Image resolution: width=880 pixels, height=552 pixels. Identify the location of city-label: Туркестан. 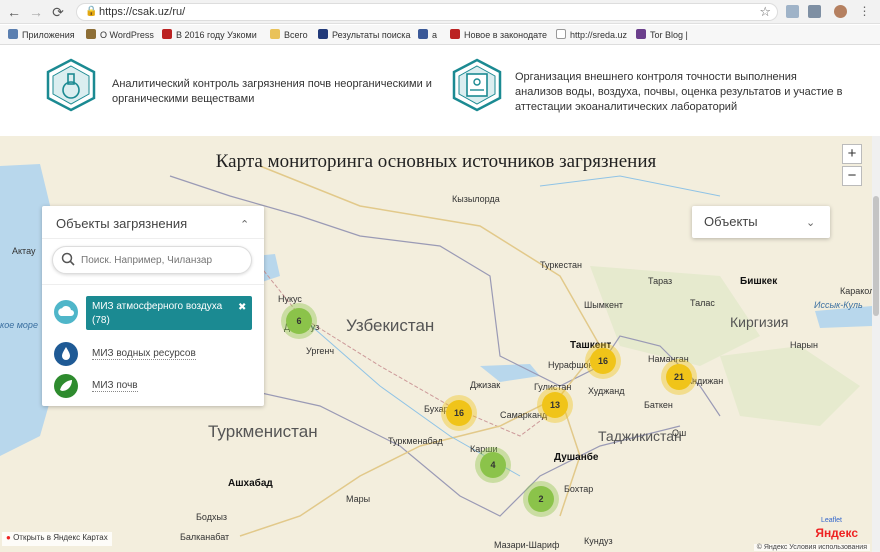
(561, 265).